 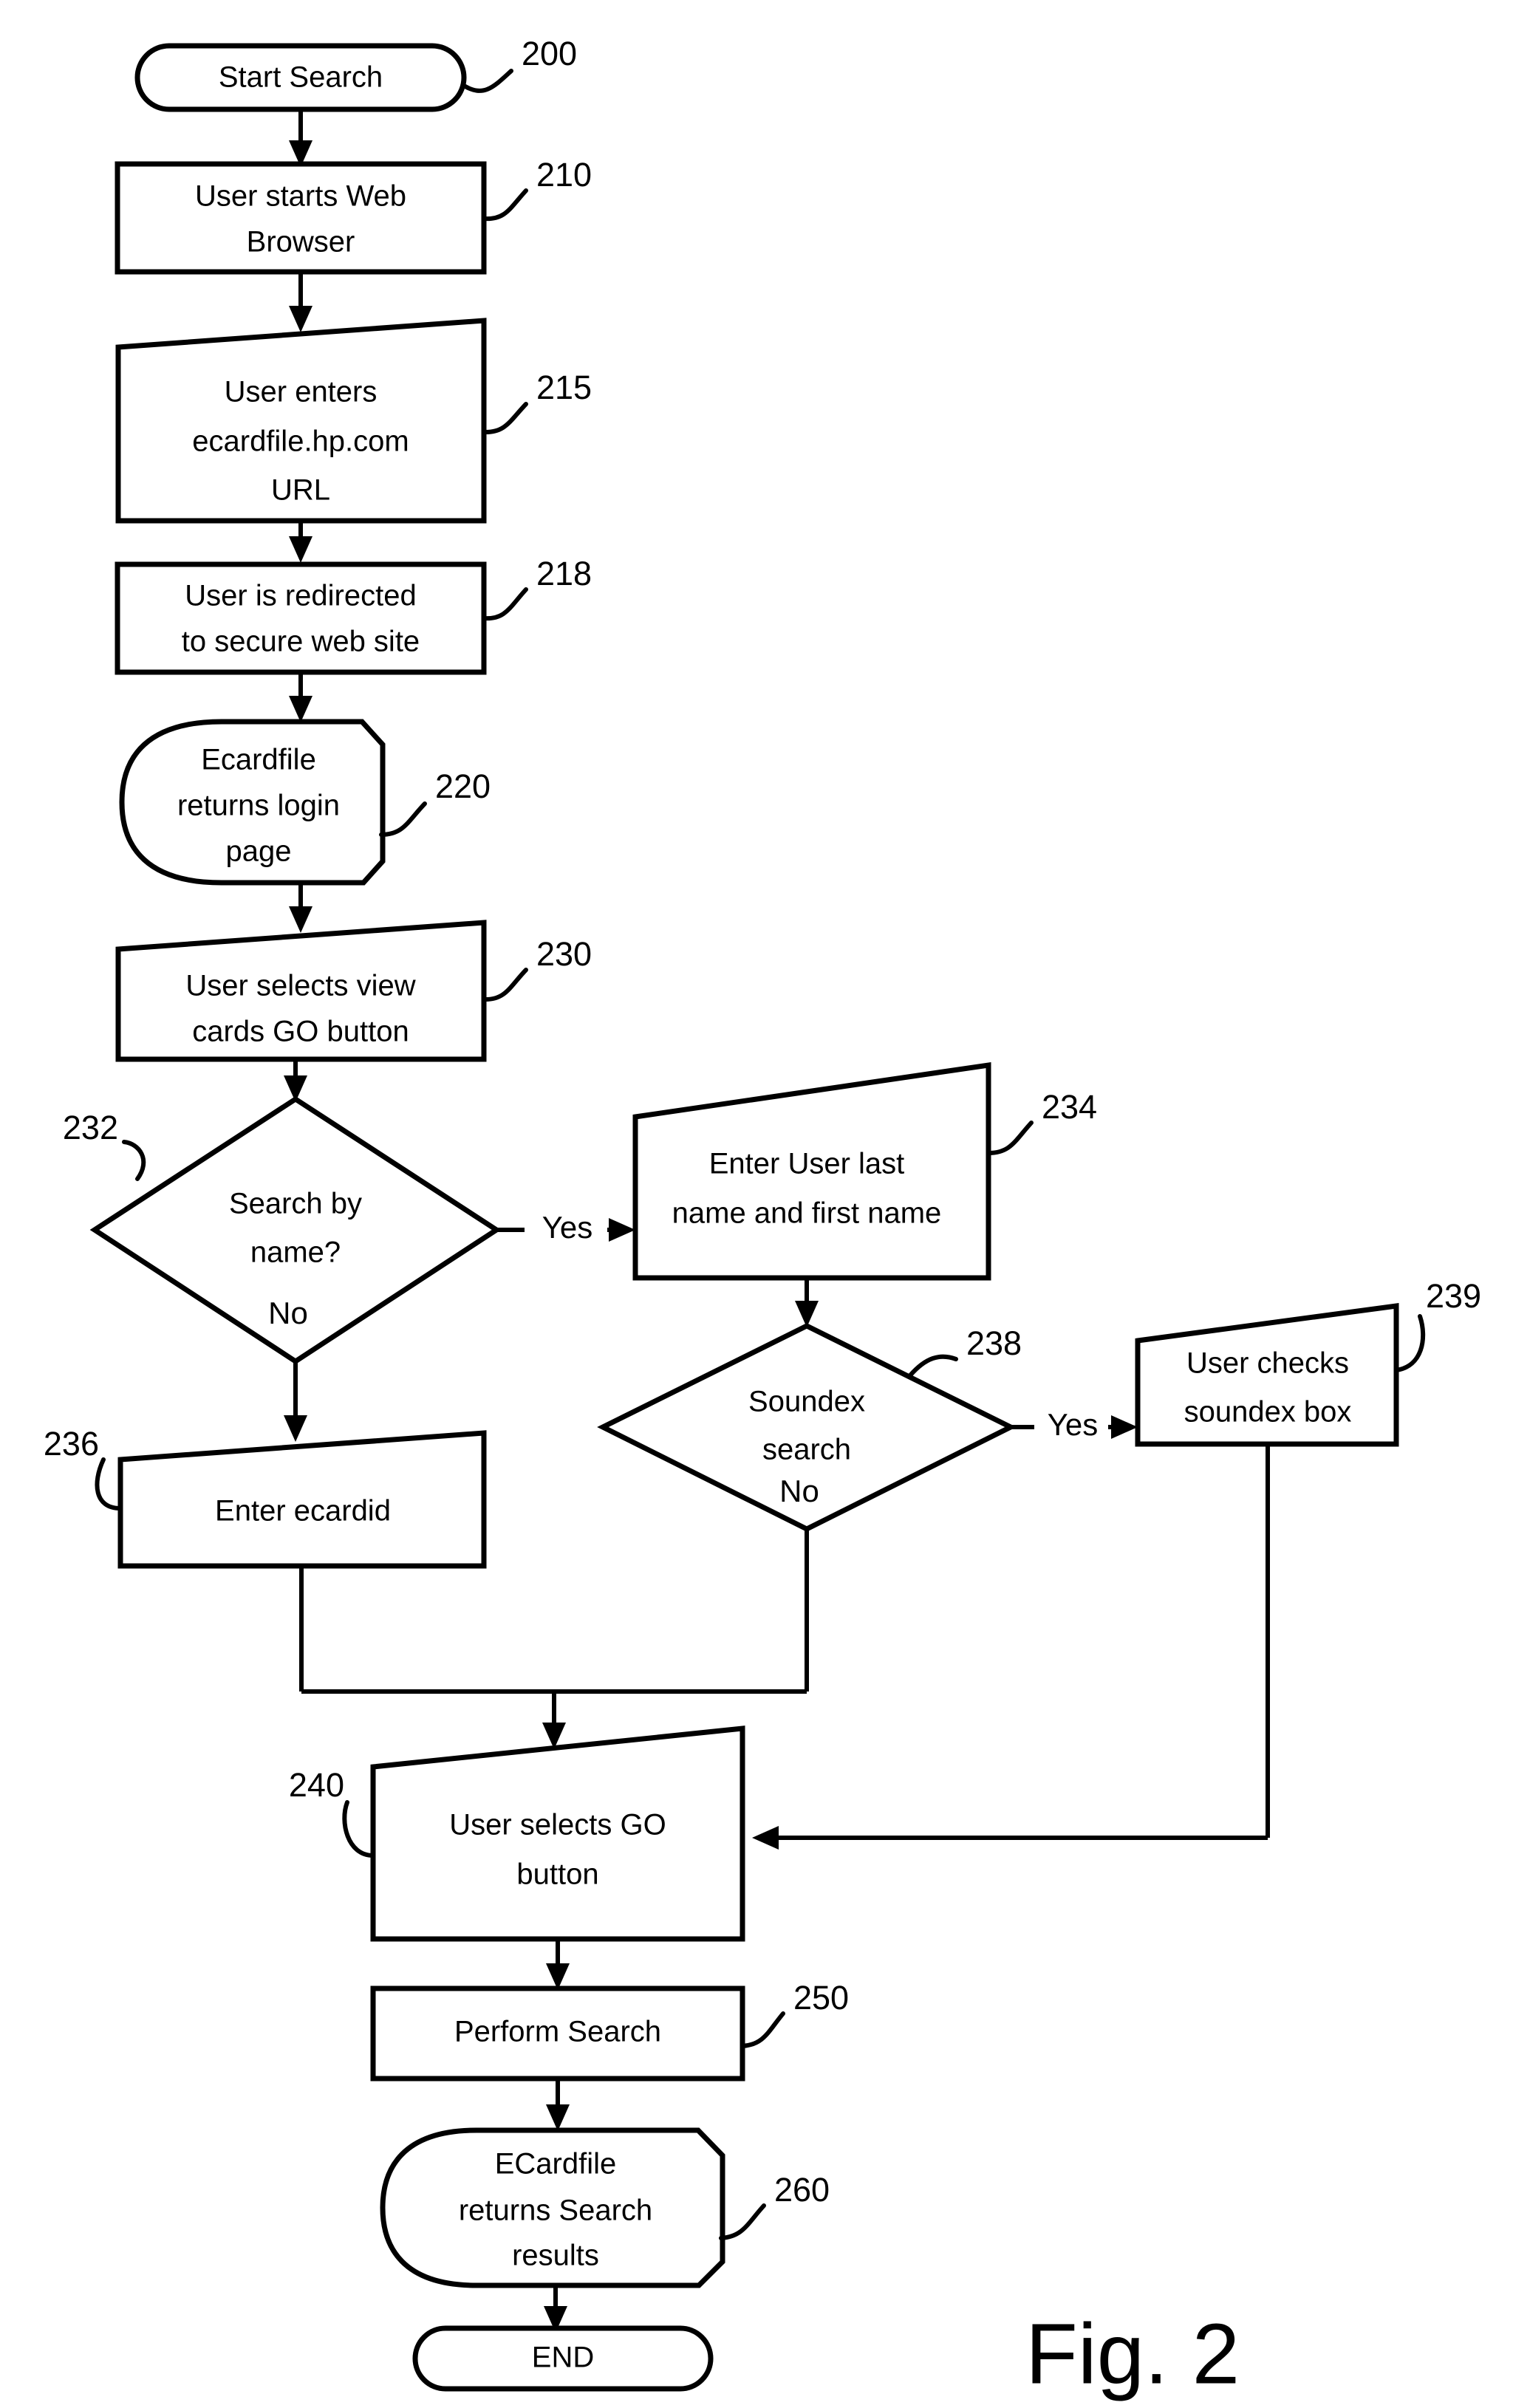 I want to click on user-enters-line3: URL, so click(x=300, y=490).